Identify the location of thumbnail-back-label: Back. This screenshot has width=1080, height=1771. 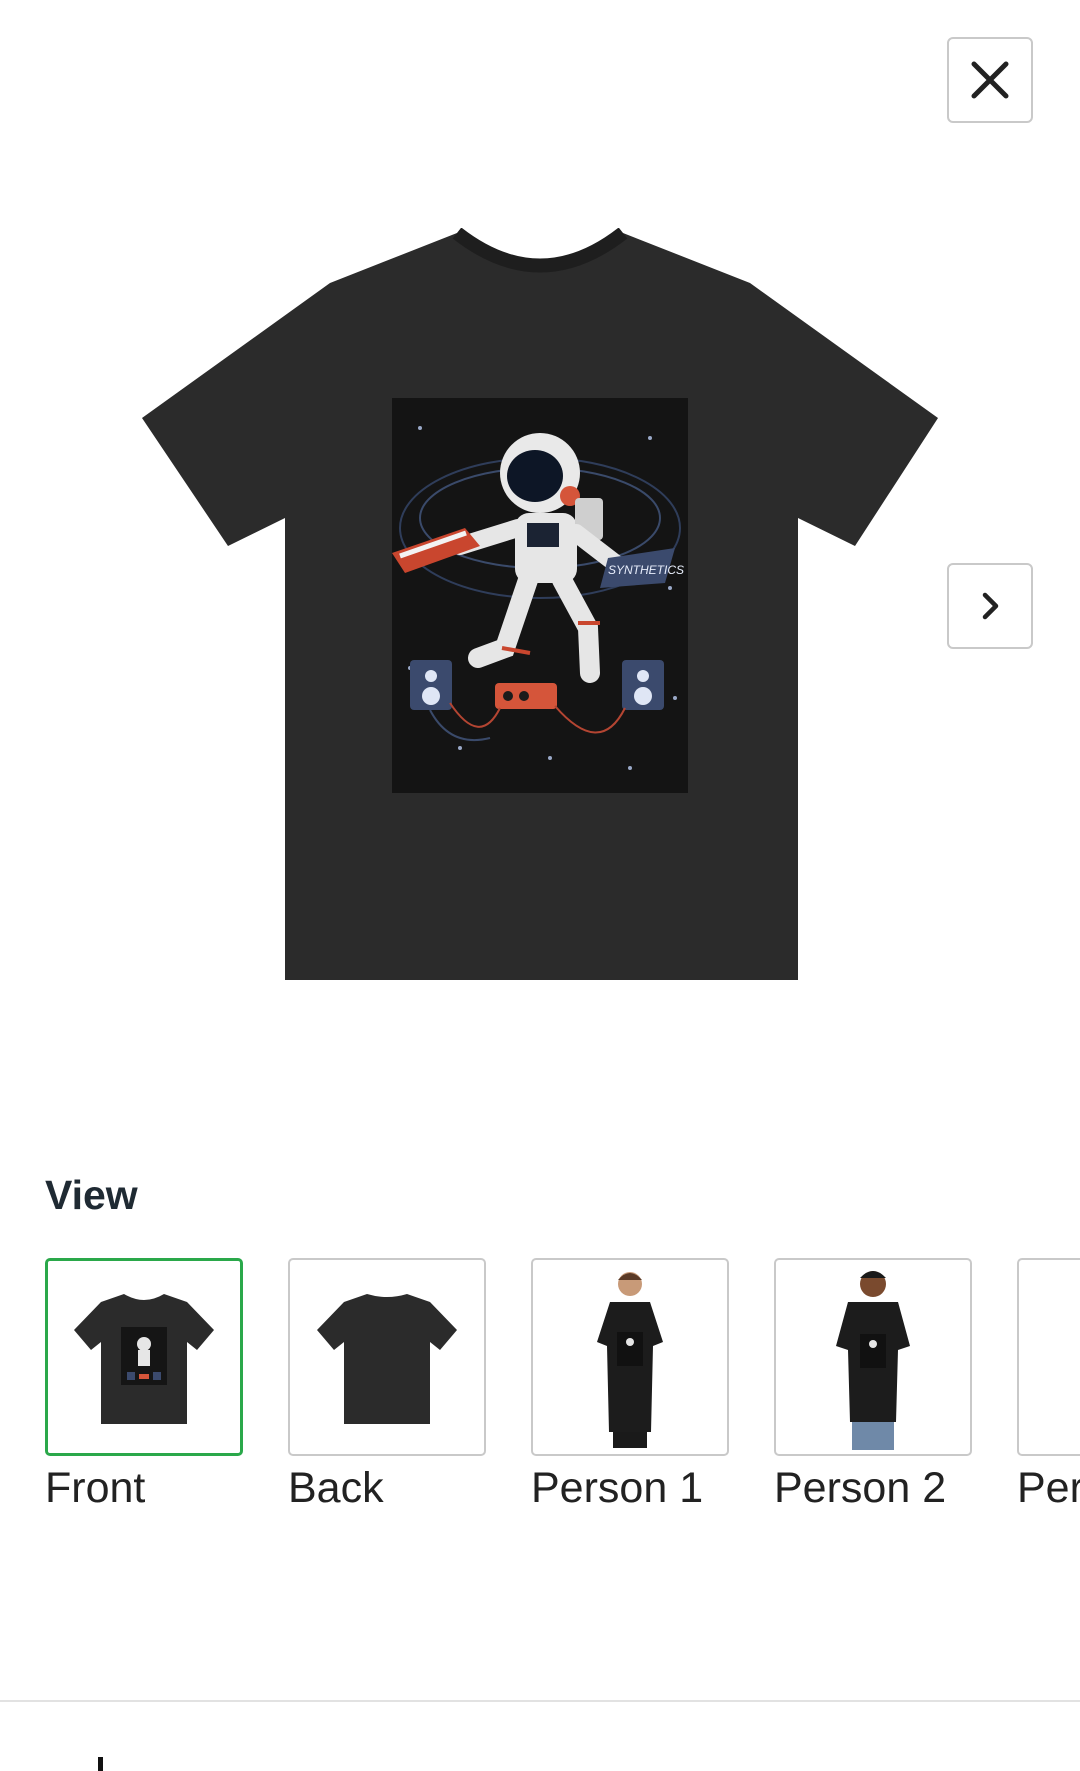
(336, 1488).